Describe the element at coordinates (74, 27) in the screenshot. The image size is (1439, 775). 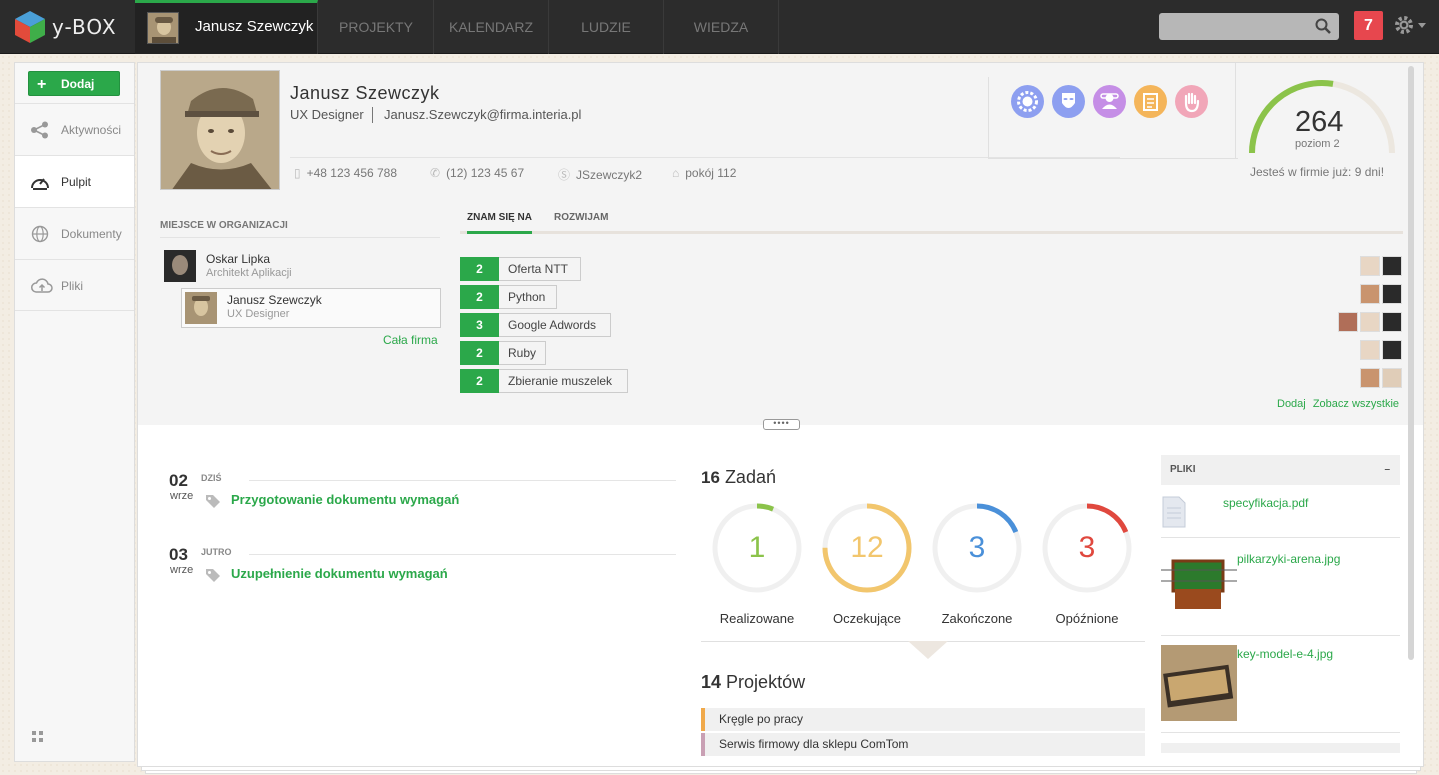
I see `ybox-logo: y-BOX` at that location.